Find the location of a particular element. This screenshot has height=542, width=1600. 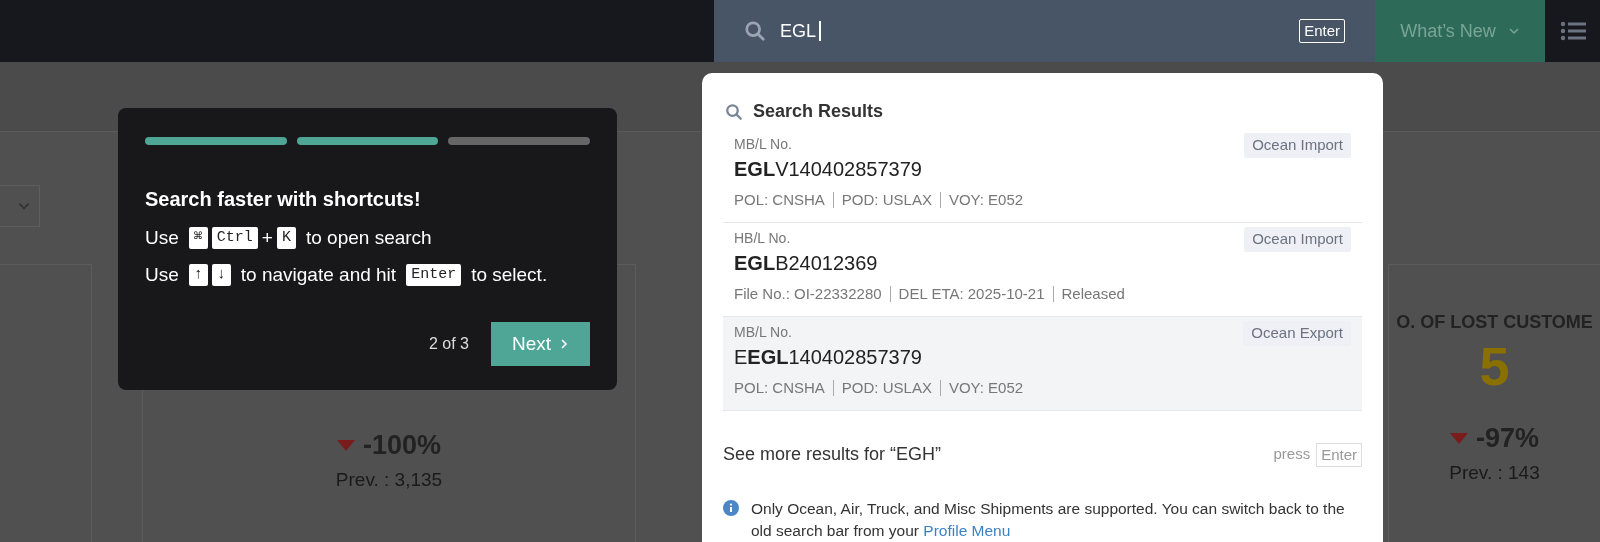

result-detail: DEL ETA: 2025-10-21 is located at coordinates (971, 294).